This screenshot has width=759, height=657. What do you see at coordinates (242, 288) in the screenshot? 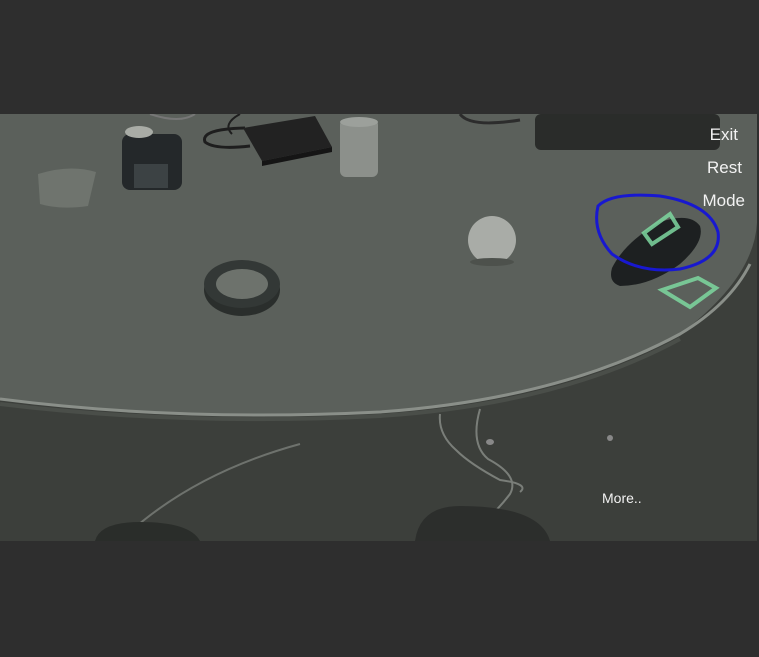
I see `tape-roll` at bounding box center [242, 288].